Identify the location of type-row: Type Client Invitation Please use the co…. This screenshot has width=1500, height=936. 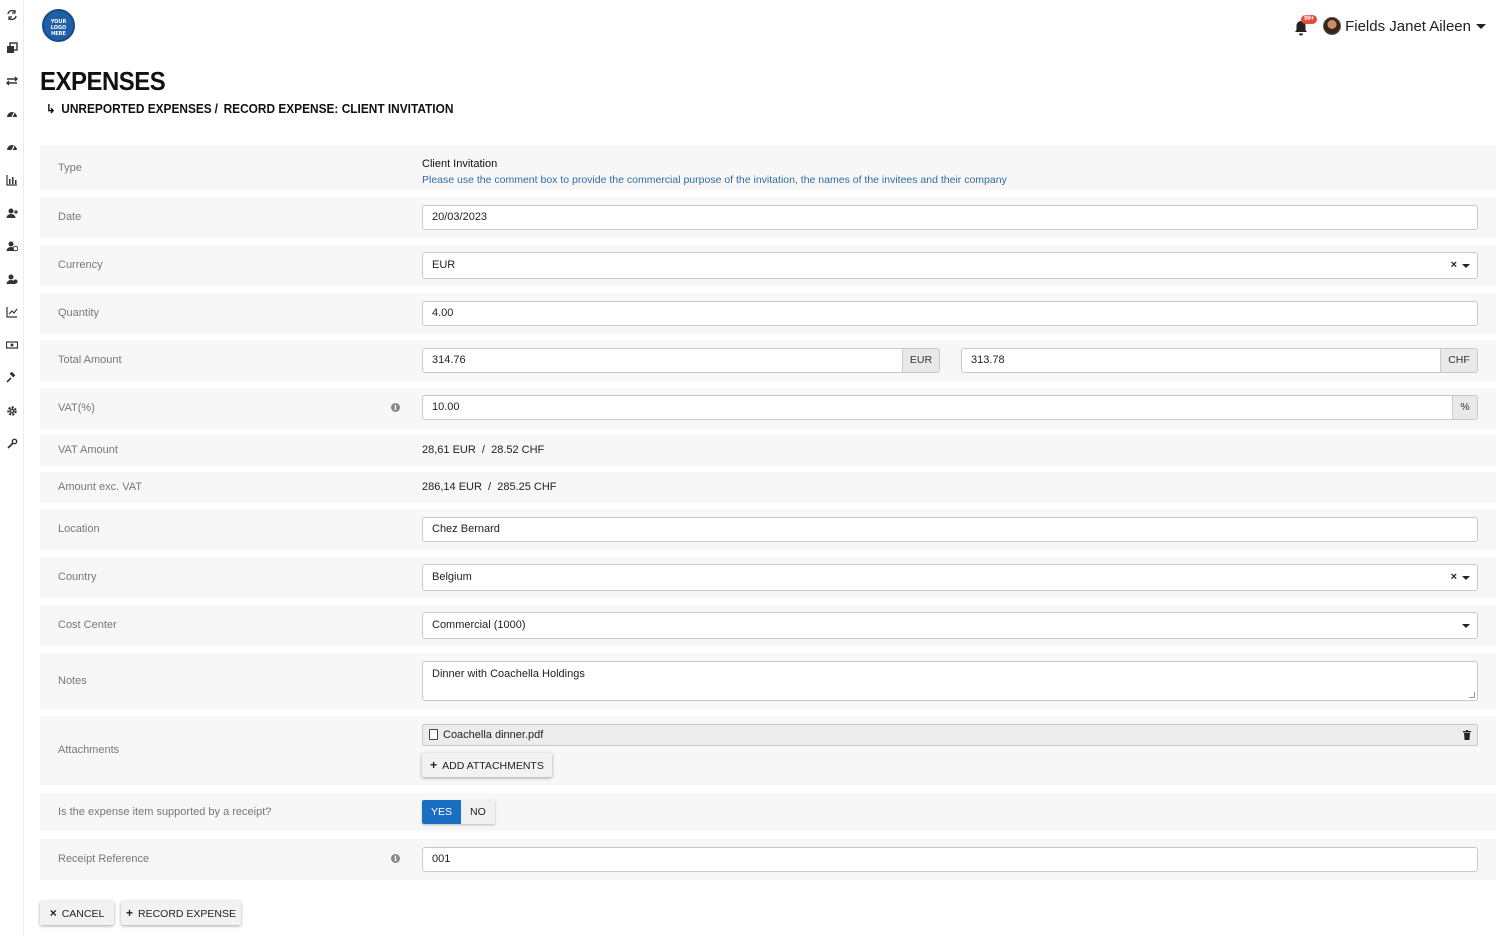
(768, 167).